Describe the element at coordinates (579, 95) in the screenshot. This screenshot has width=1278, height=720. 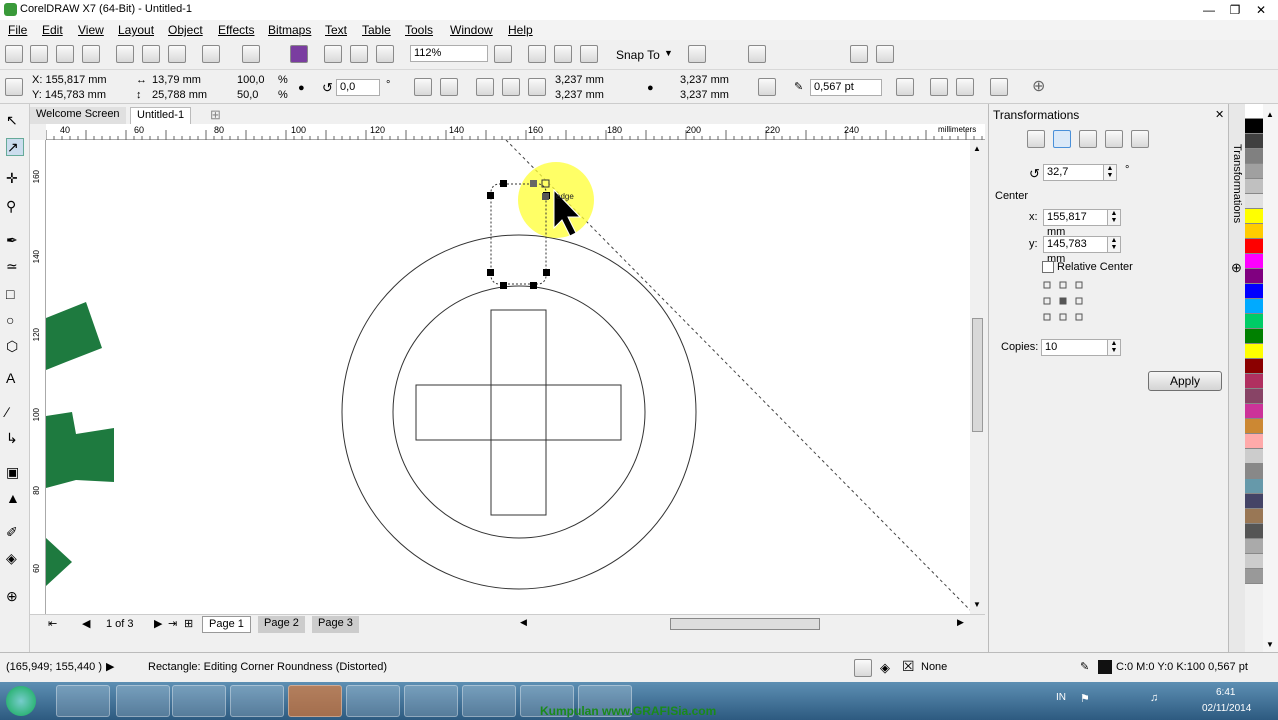
I see `corner-radius-bottom-left: 3,237 mm` at that location.